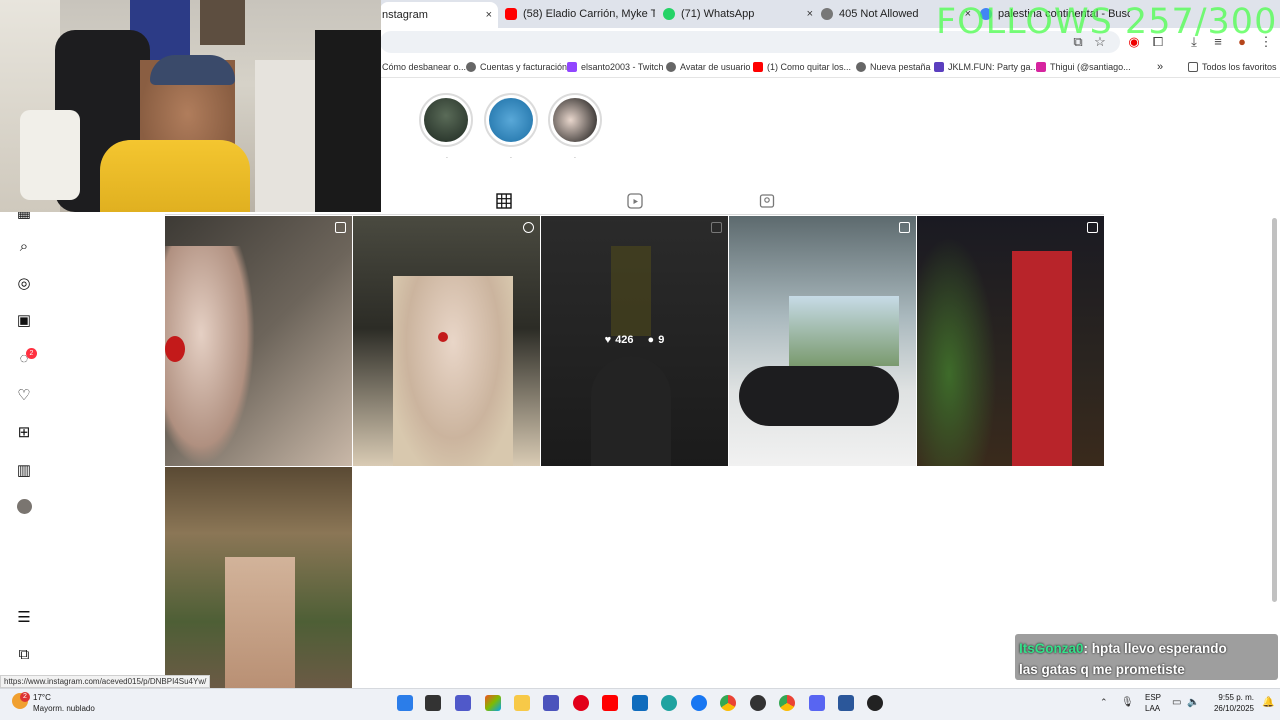 Image resolution: width=1280 pixels, height=720 pixels. What do you see at coordinates (581, 703) in the screenshot?
I see `opera-icon` at bounding box center [581, 703].